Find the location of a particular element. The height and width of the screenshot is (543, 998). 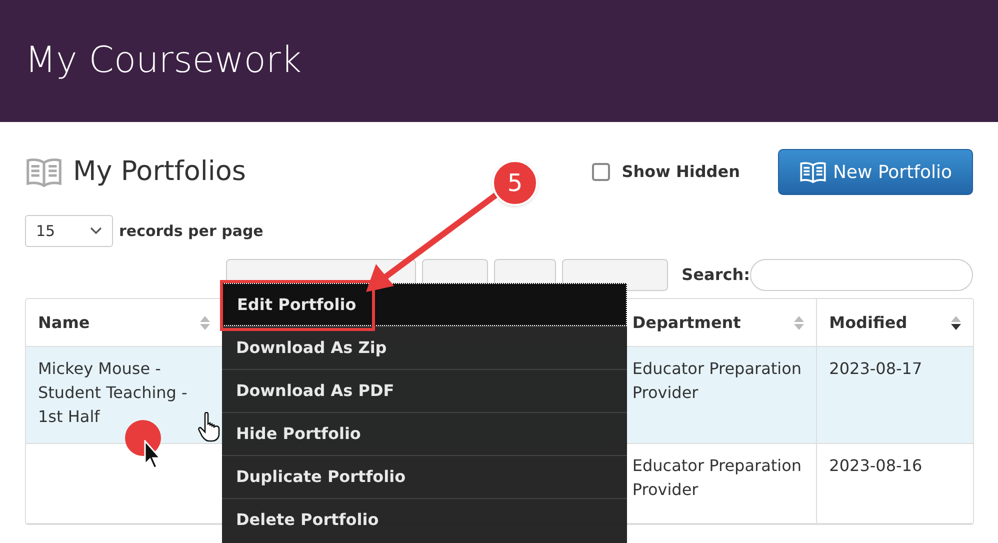

records-label: records per page is located at coordinates (191, 231).